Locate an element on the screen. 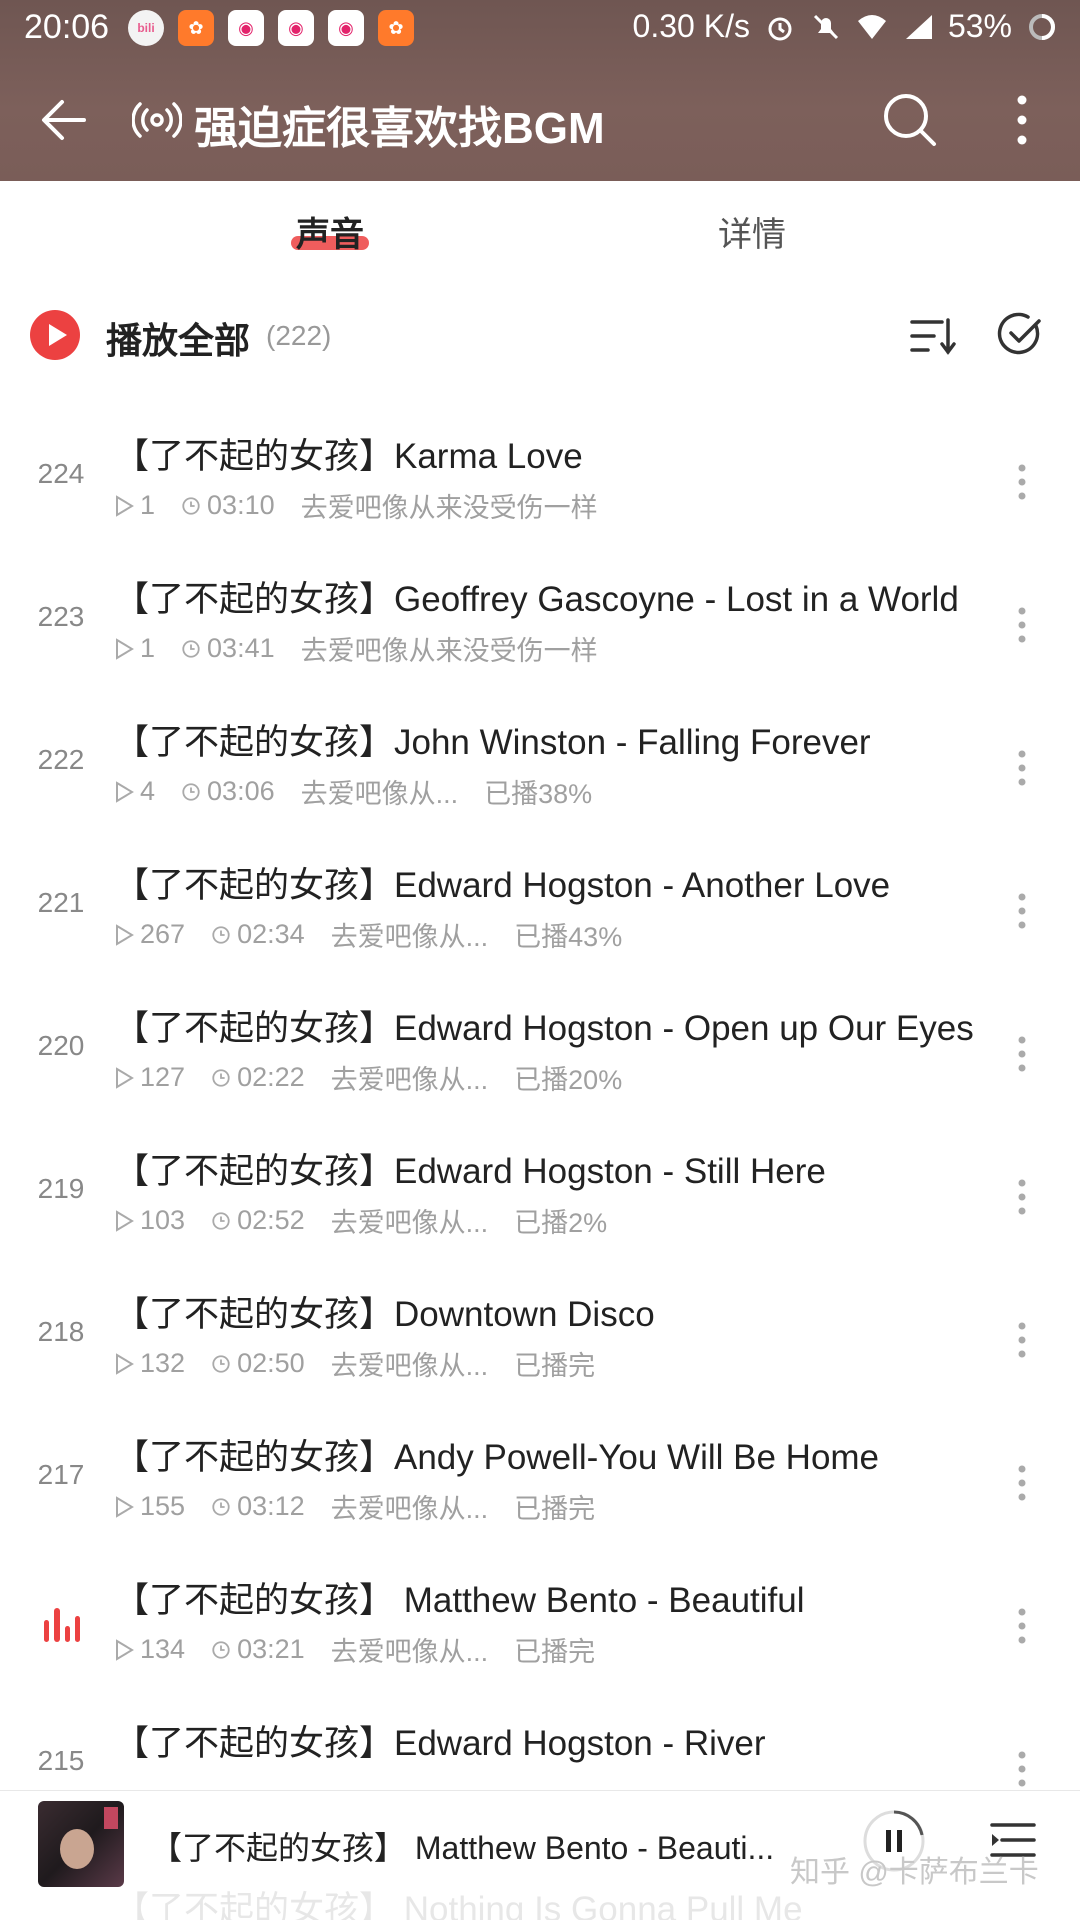 The image size is (1080, 1920). listen-progress: 已播38% is located at coordinates (538, 794).